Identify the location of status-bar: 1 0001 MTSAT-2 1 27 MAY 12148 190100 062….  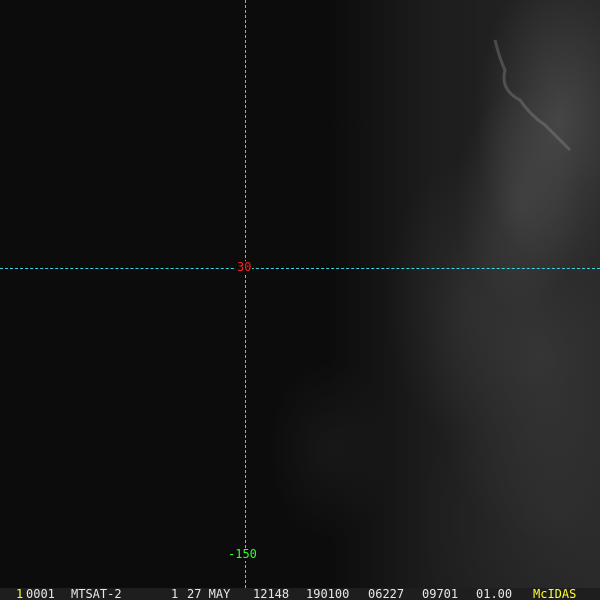
(300, 594).